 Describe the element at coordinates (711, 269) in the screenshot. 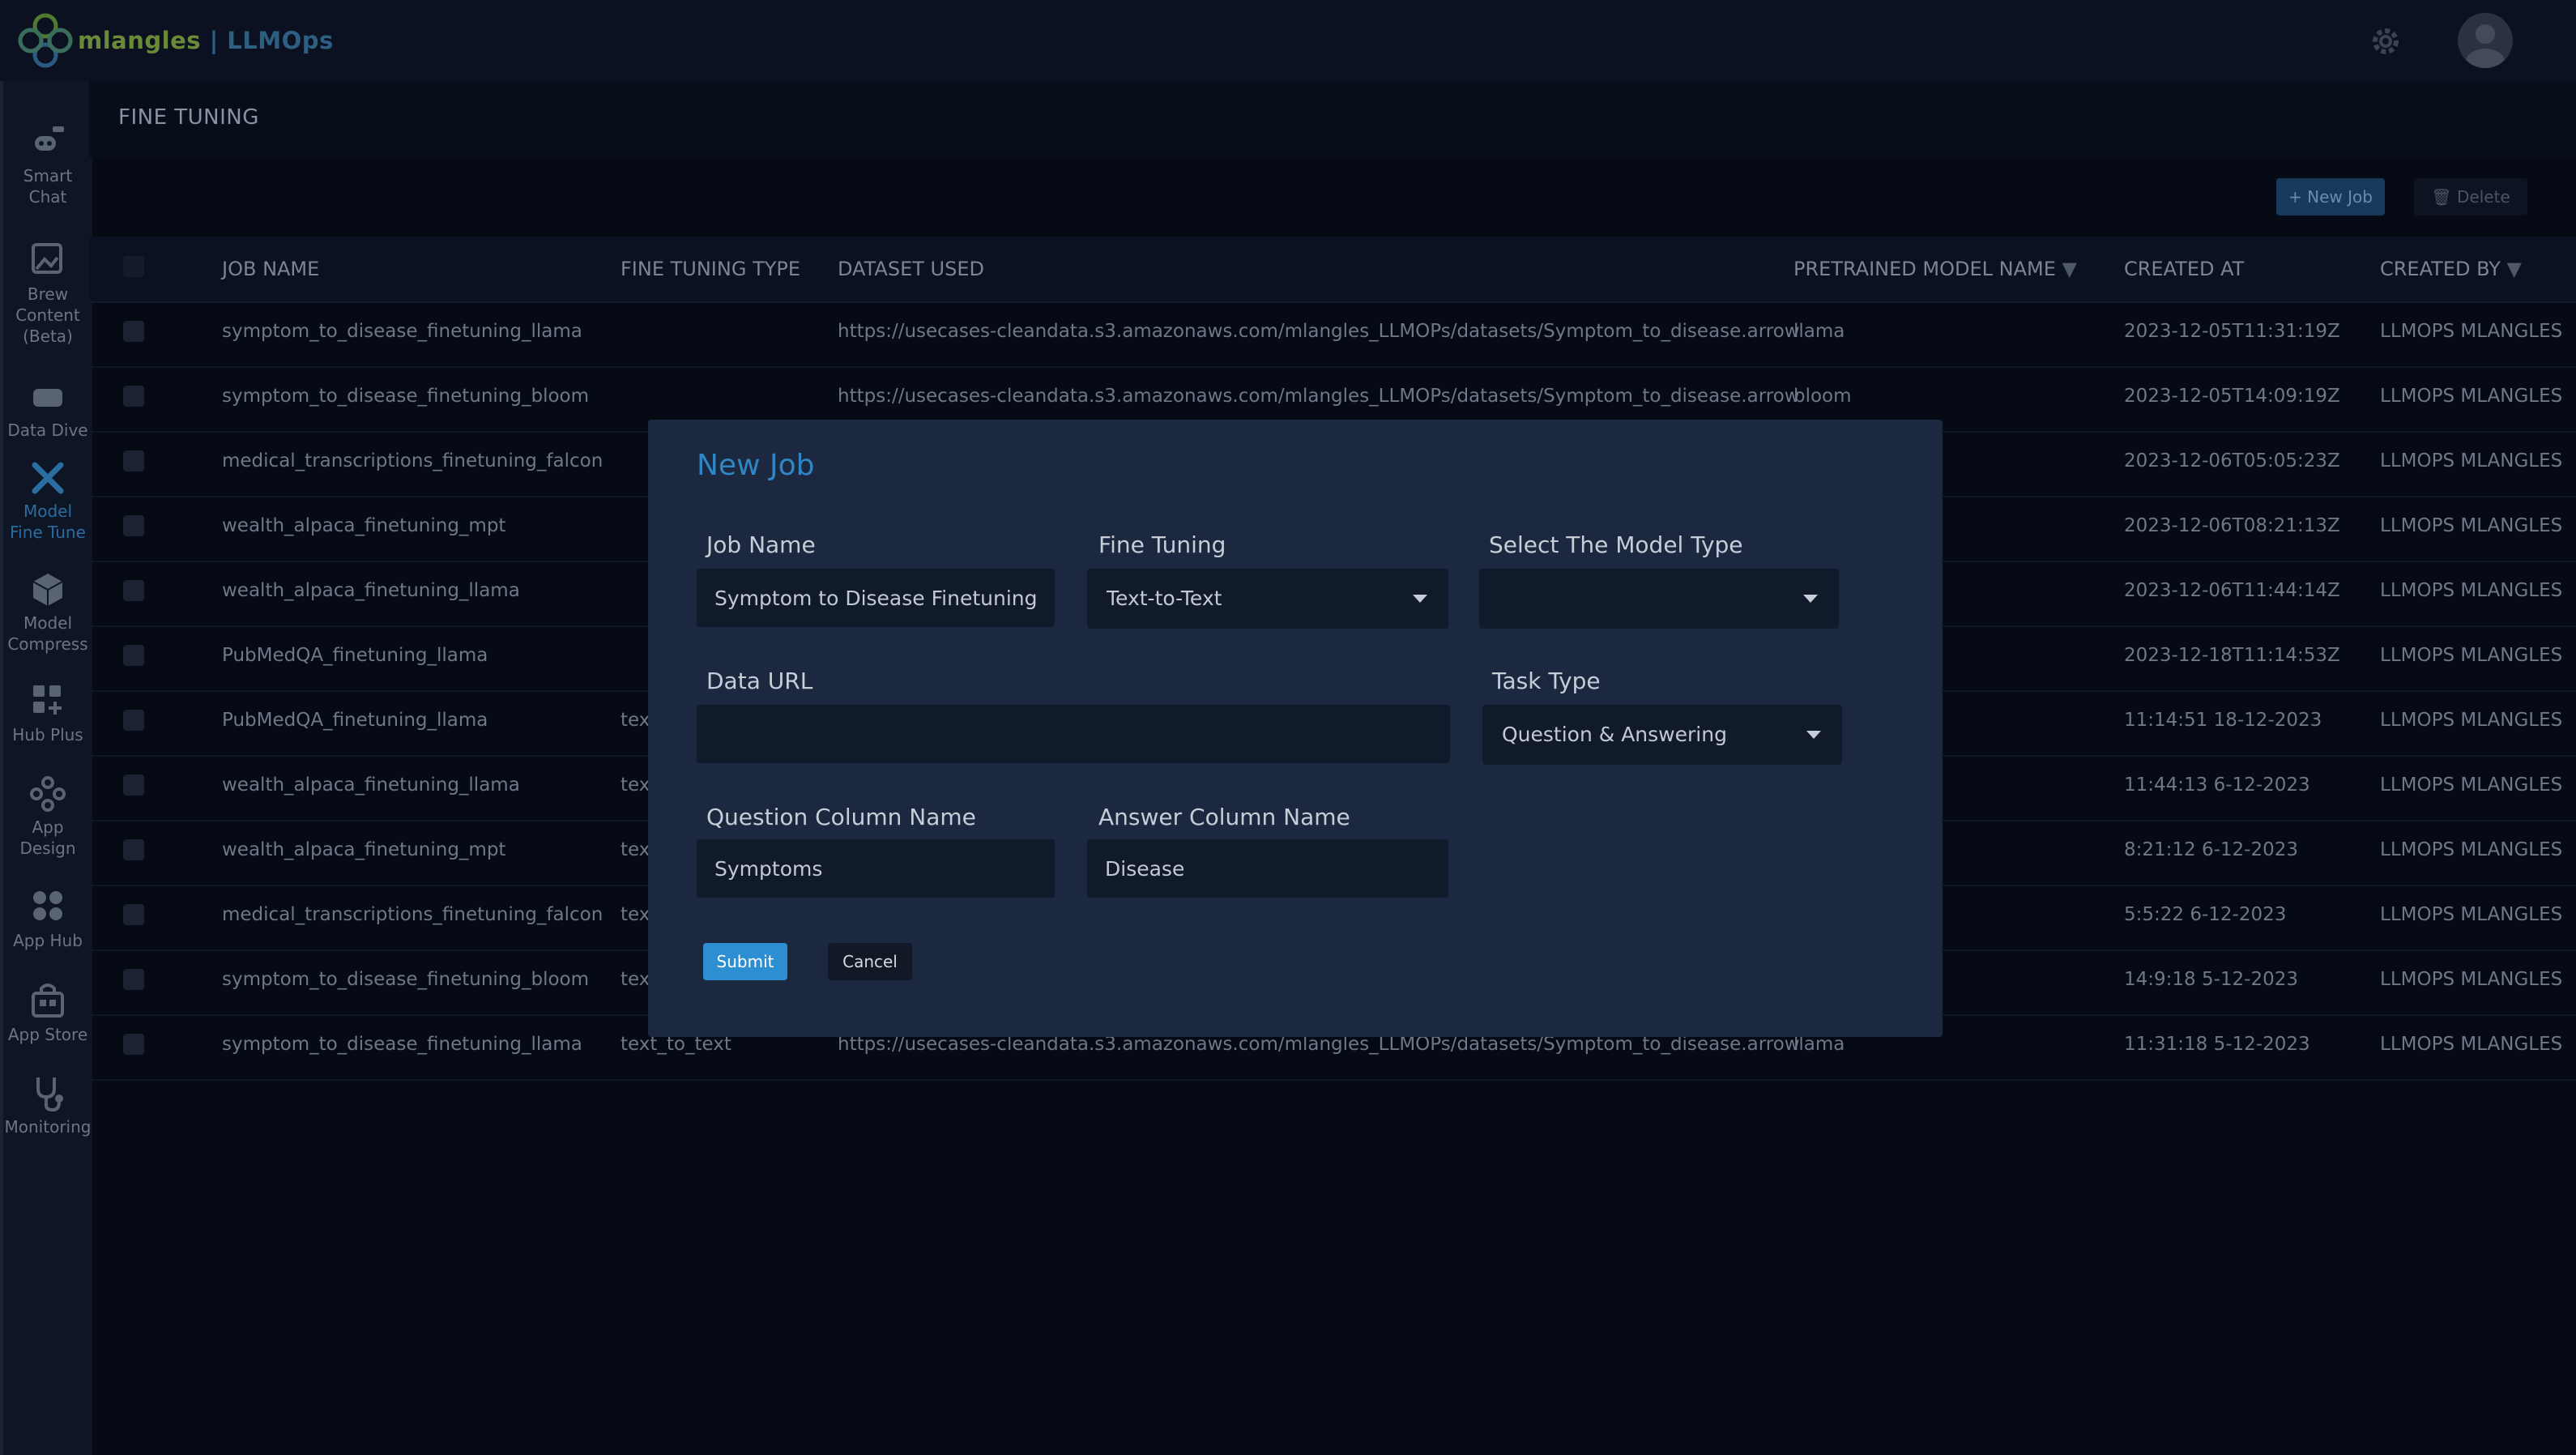

I see `column-header-fine-tuning-type: FINE TUNING TYPE` at that location.